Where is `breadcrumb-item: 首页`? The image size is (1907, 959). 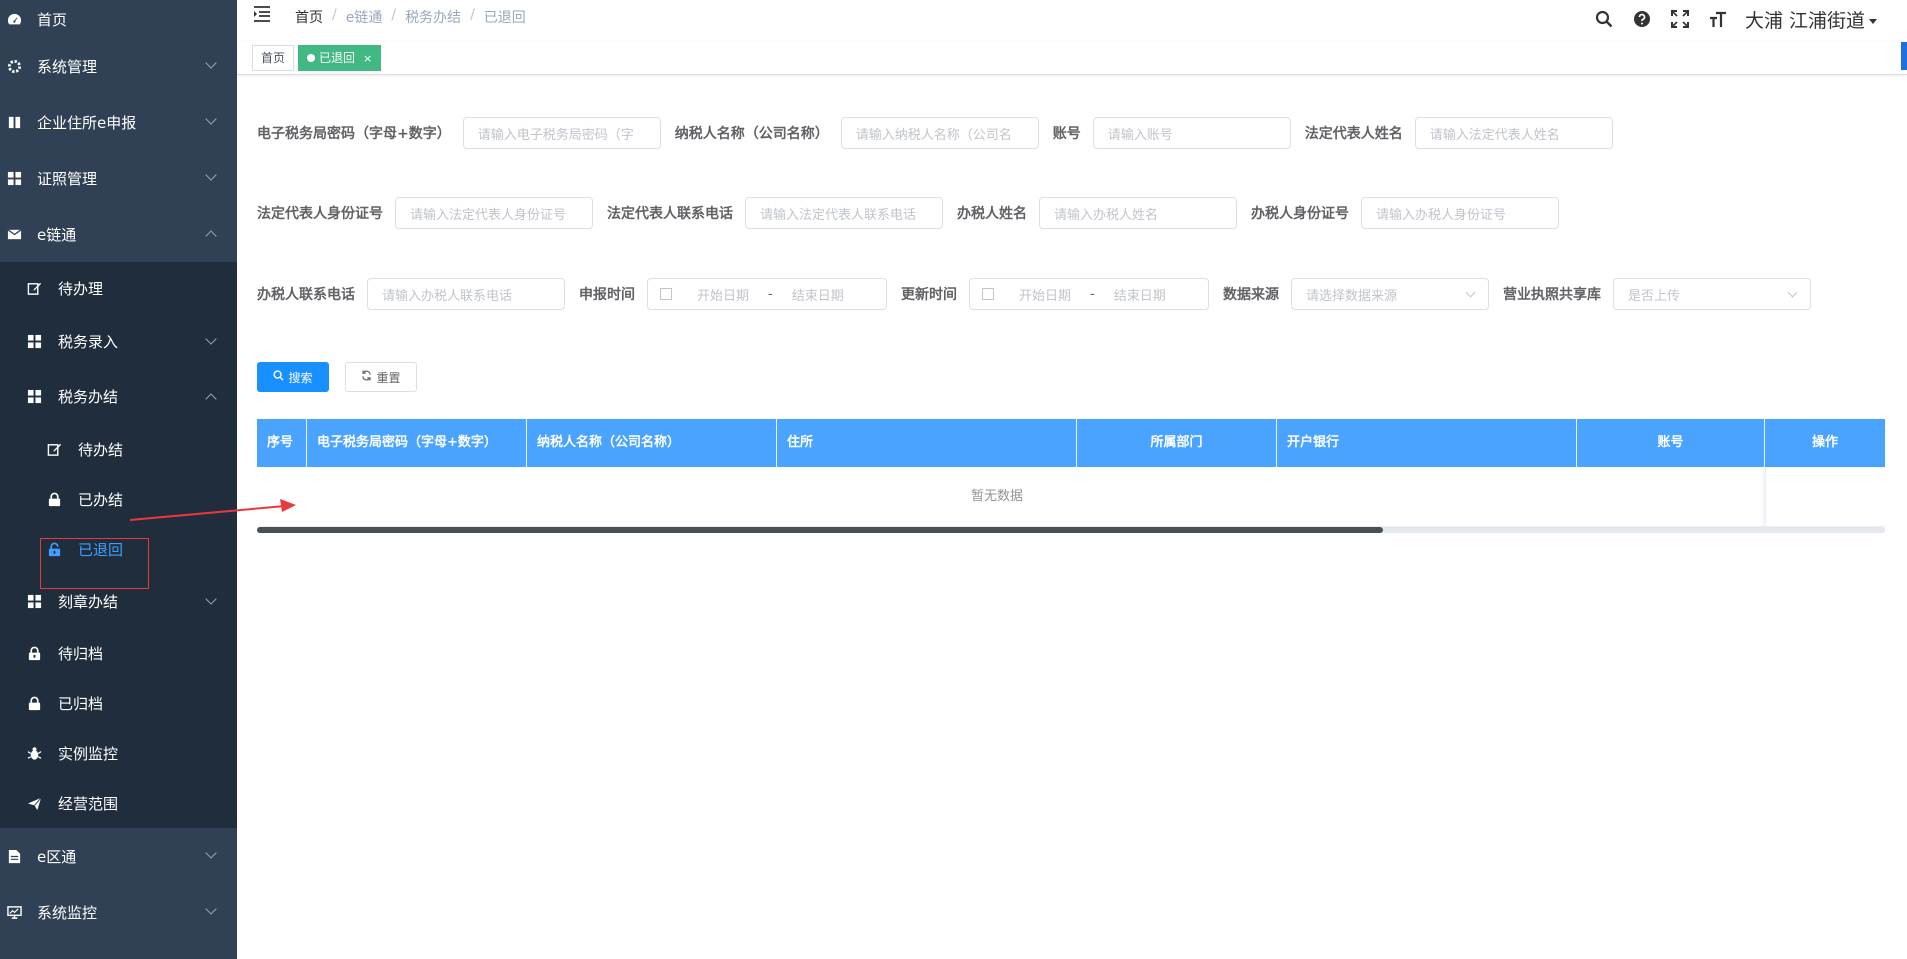 breadcrumb-item: 首页 is located at coordinates (309, 17).